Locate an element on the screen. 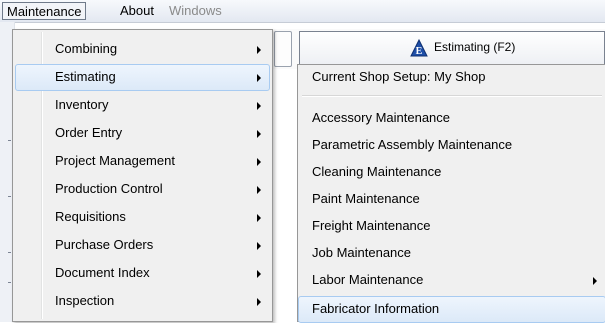  menu-item-current-shop-setup: Current Shop Setup: My Shop is located at coordinates (451, 78).